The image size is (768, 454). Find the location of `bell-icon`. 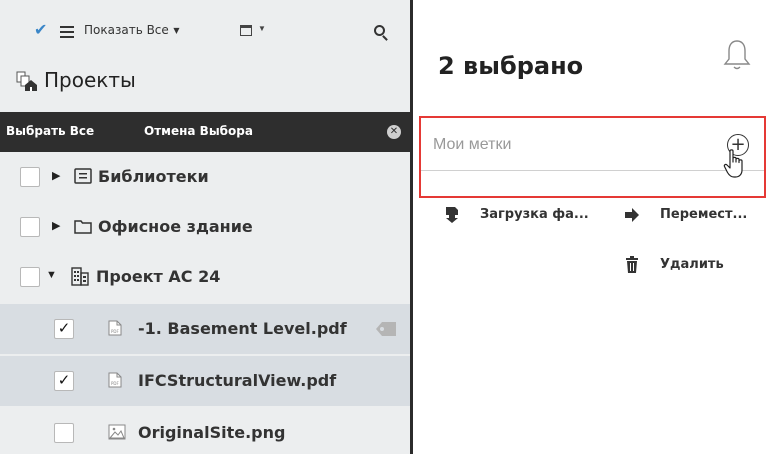

bell-icon is located at coordinates (737, 55).